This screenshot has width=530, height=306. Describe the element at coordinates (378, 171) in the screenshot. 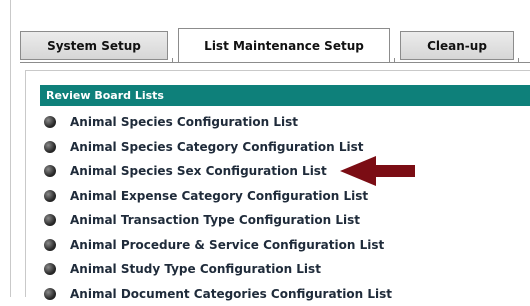

I see `pointer-arrow-icon` at that location.